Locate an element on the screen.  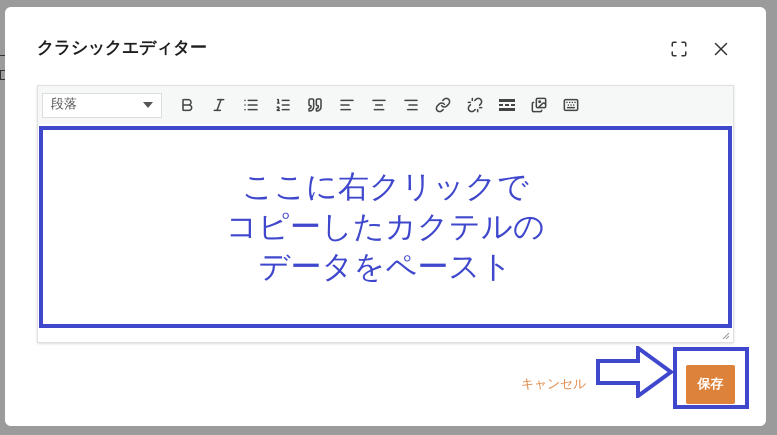
content-text-line: データをペースト is located at coordinates (385, 267).